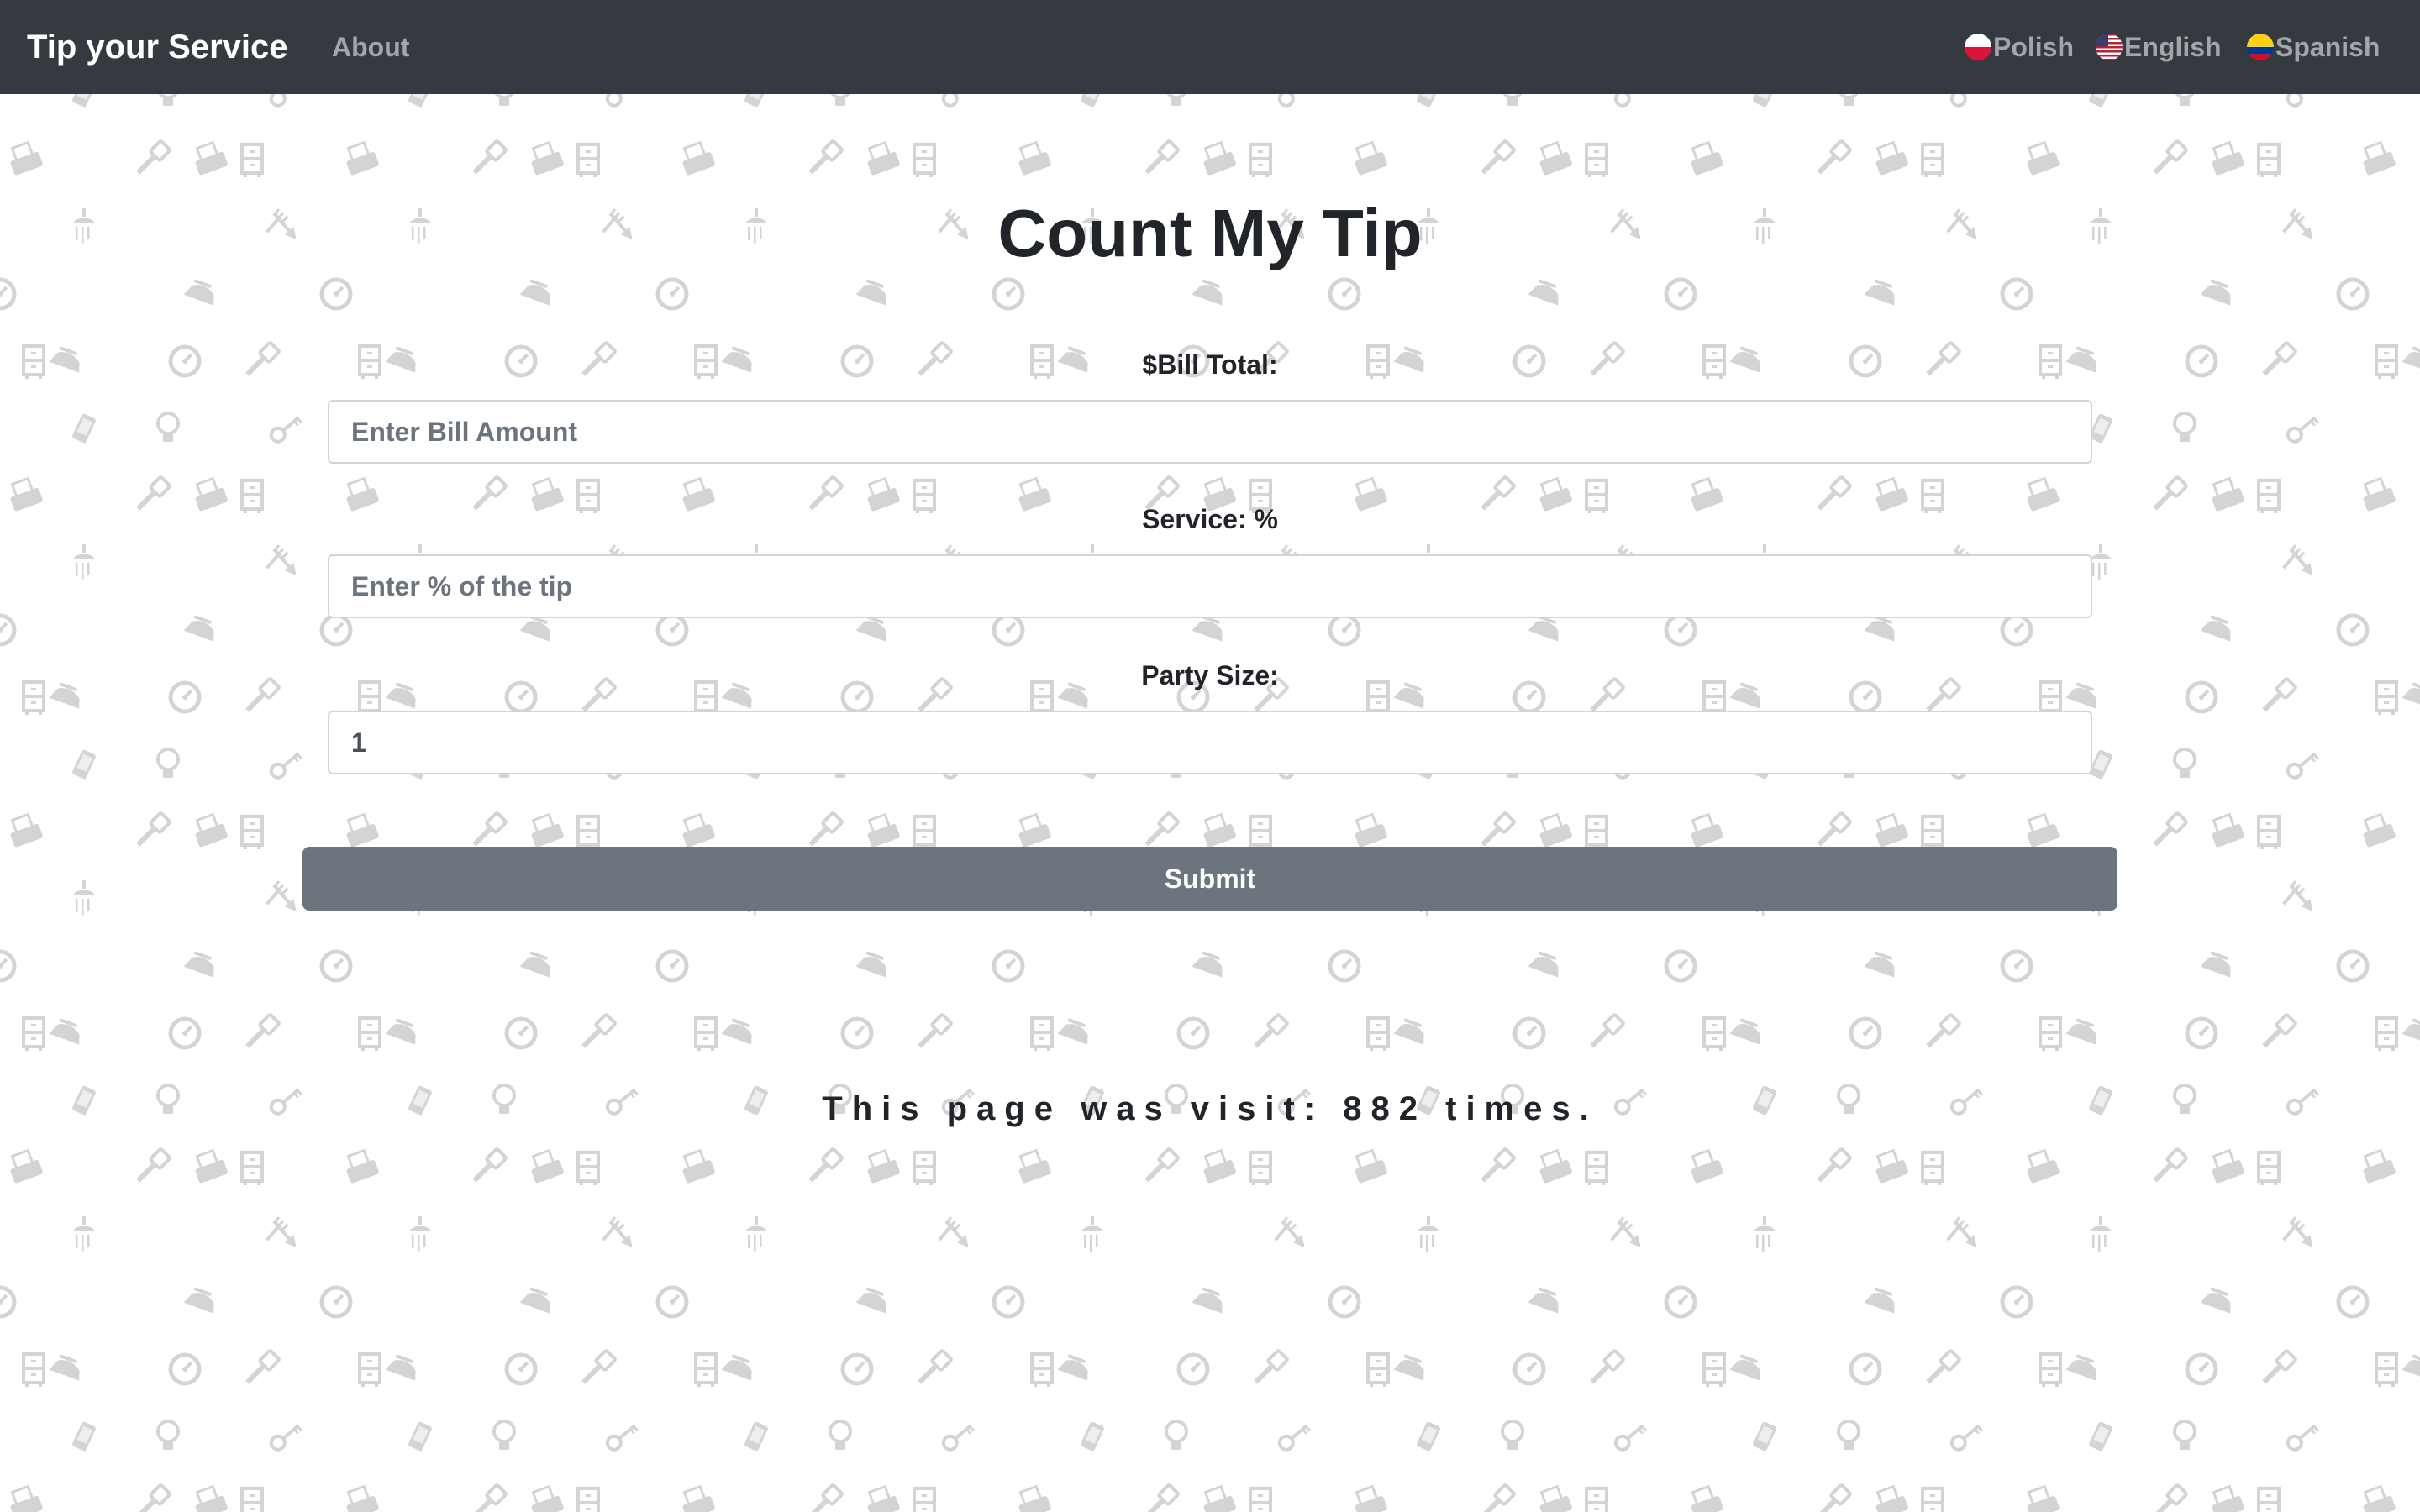 The width and height of the screenshot is (2420, 1512). I want to click on page-title: Count My Tip, so click(1210, 233).